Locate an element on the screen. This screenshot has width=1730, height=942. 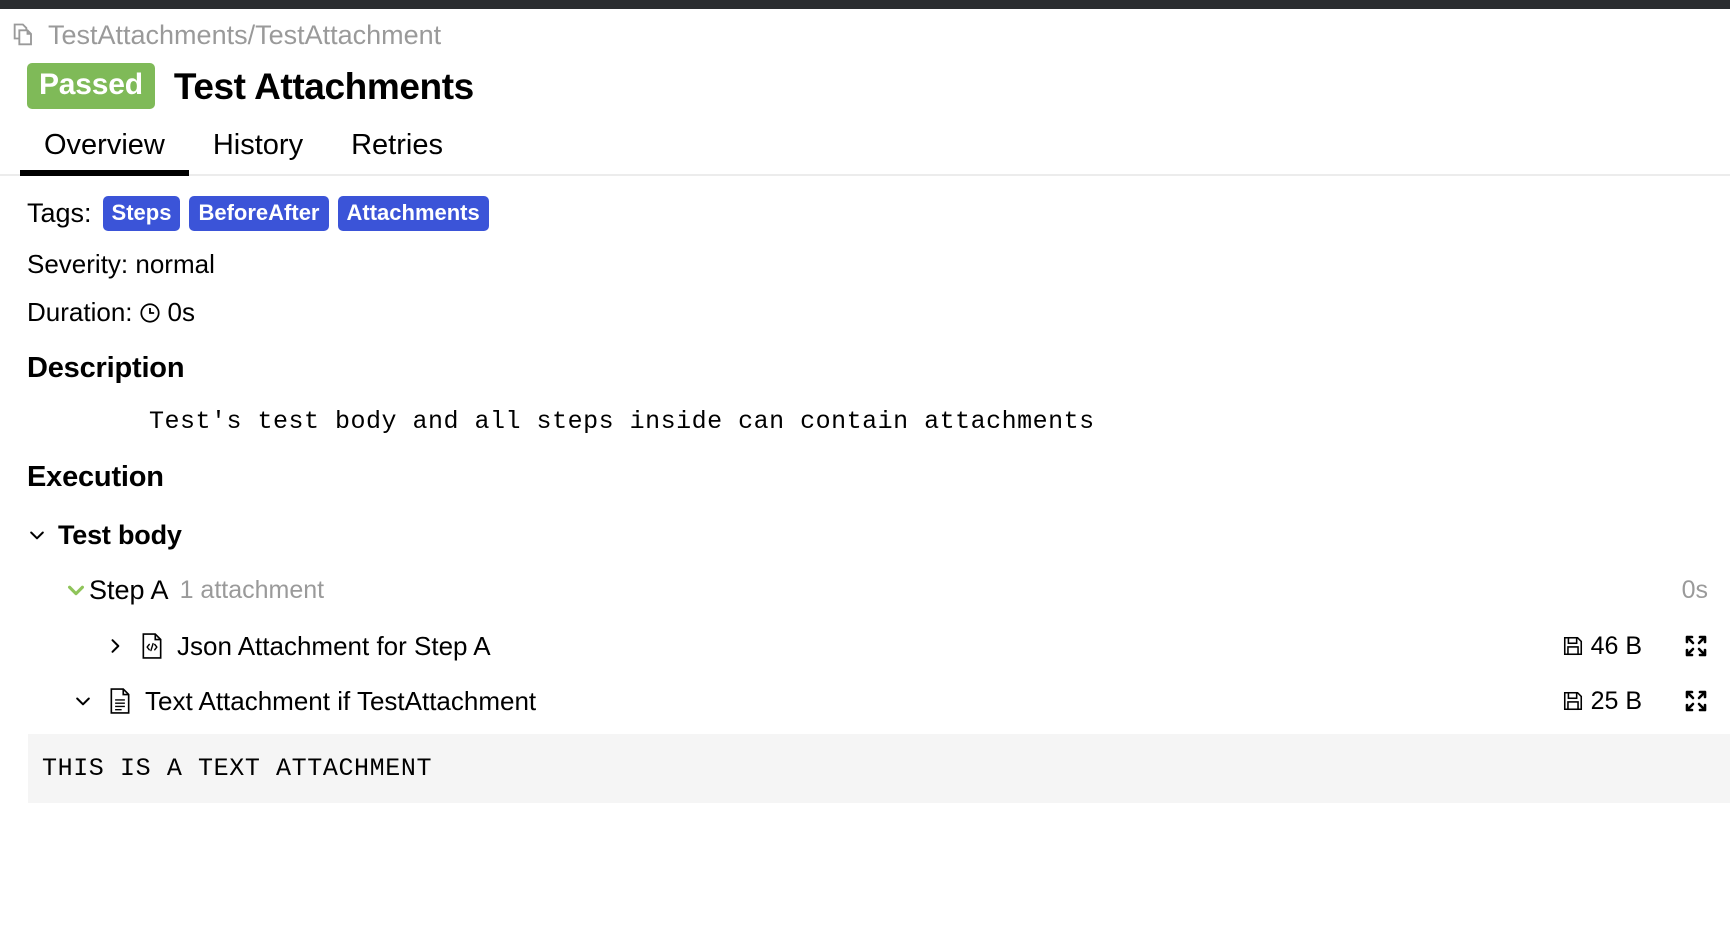
status-badge: Passed is located at coordinates (91, 86).